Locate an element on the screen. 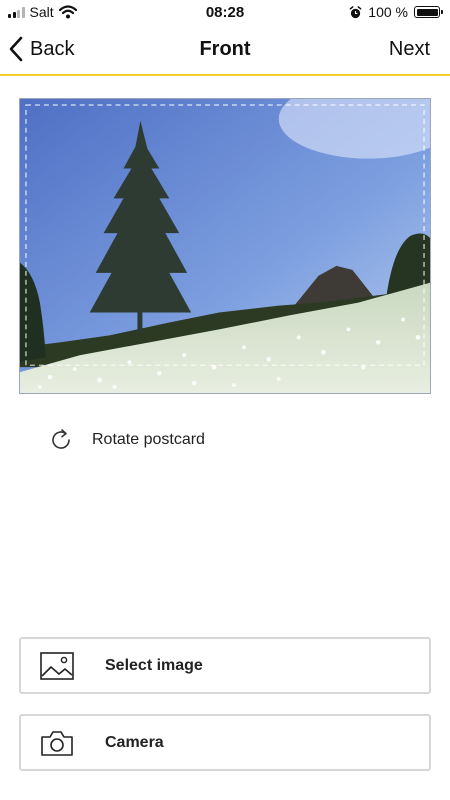 This screenshot has width=450, height=800. alarm-icon is located at coordinates (355, 11).